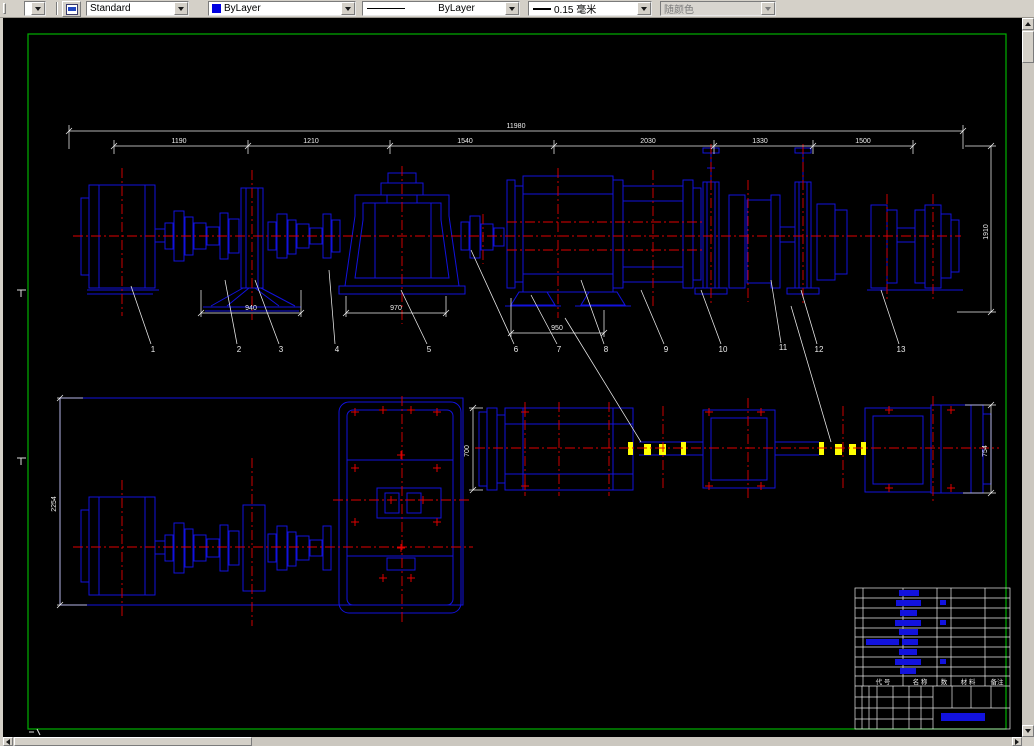  I want to click on linetype-value: ByLayer, so click(456, 8).